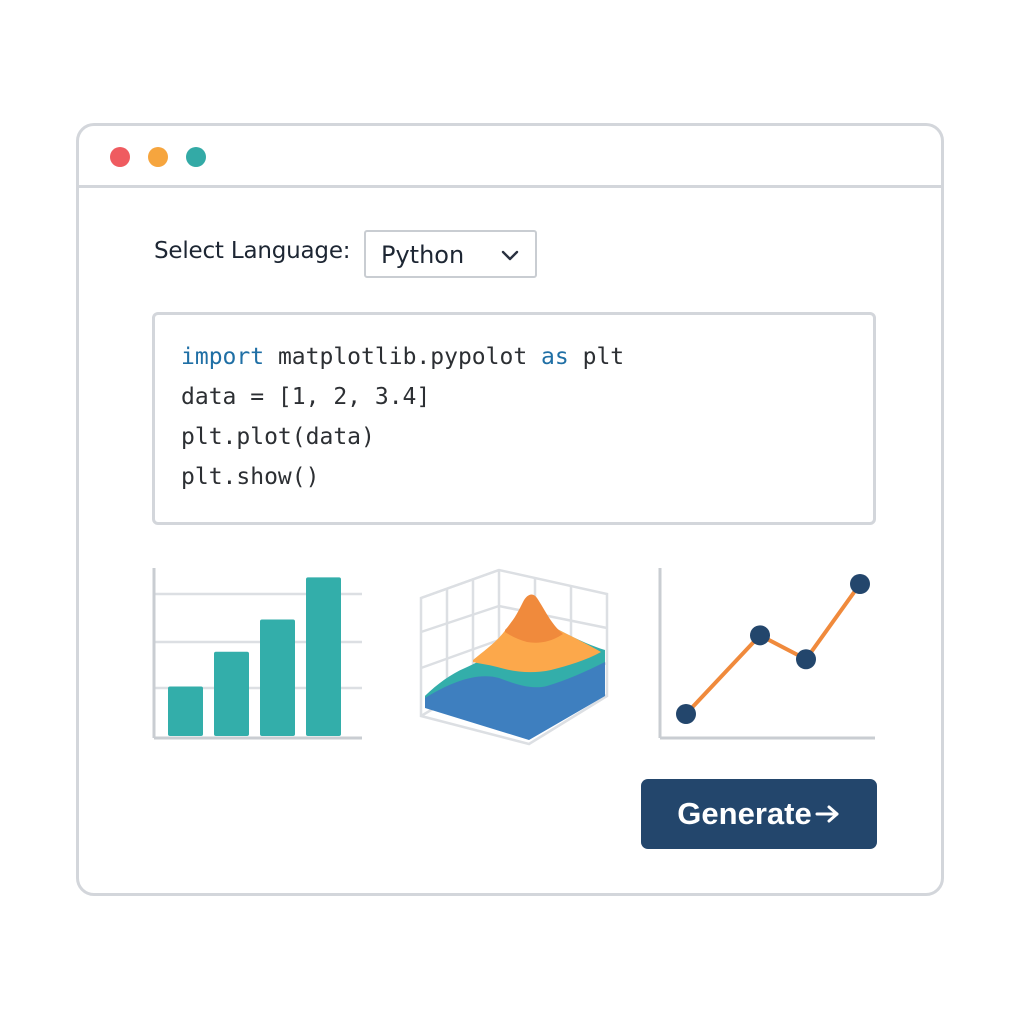 Image resolution: width=1024 pixels, height=1024 pixels. What do you see at coordinates (773, 649) in the screenshot?
I see `series-line` at bounding box center [773, 649].